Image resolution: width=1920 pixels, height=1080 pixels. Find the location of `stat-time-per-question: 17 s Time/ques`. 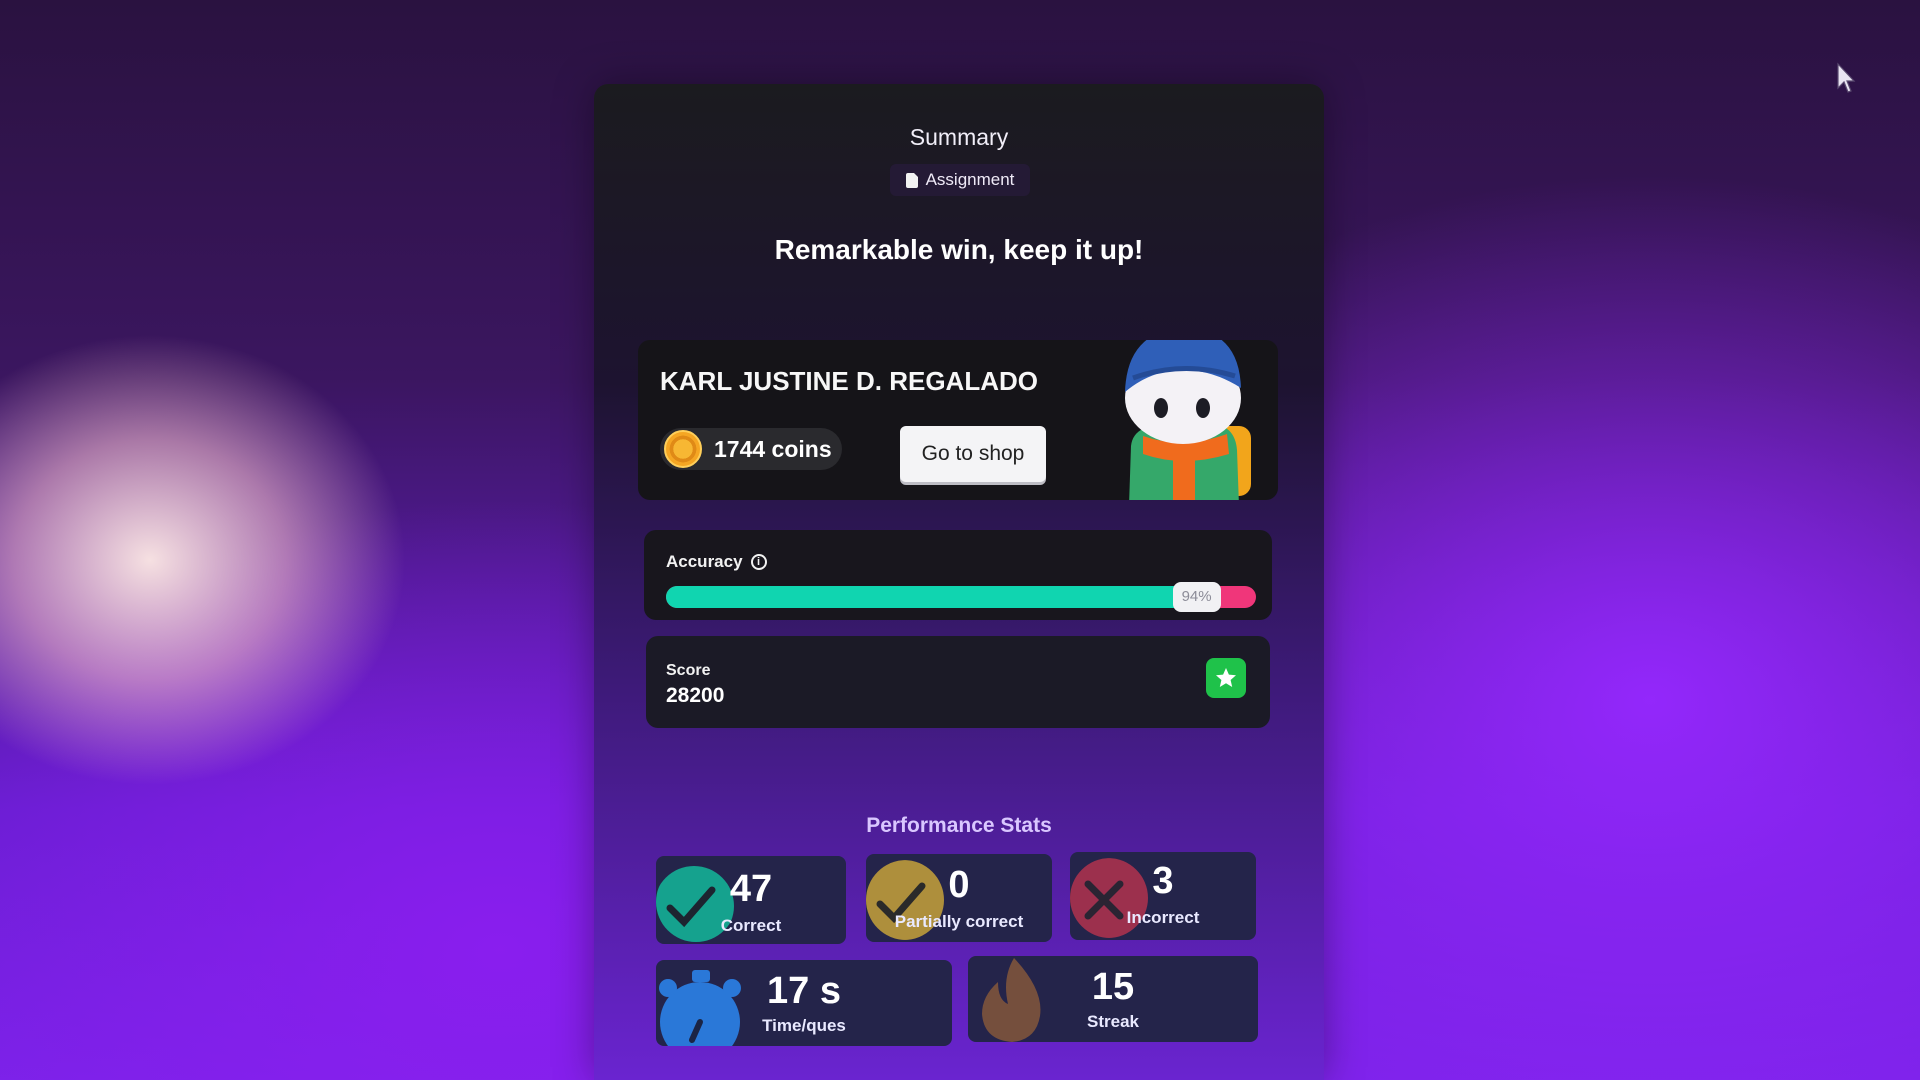

stat-time-per-question: 17 s Time/ques is located at coordinates (804, 1003).